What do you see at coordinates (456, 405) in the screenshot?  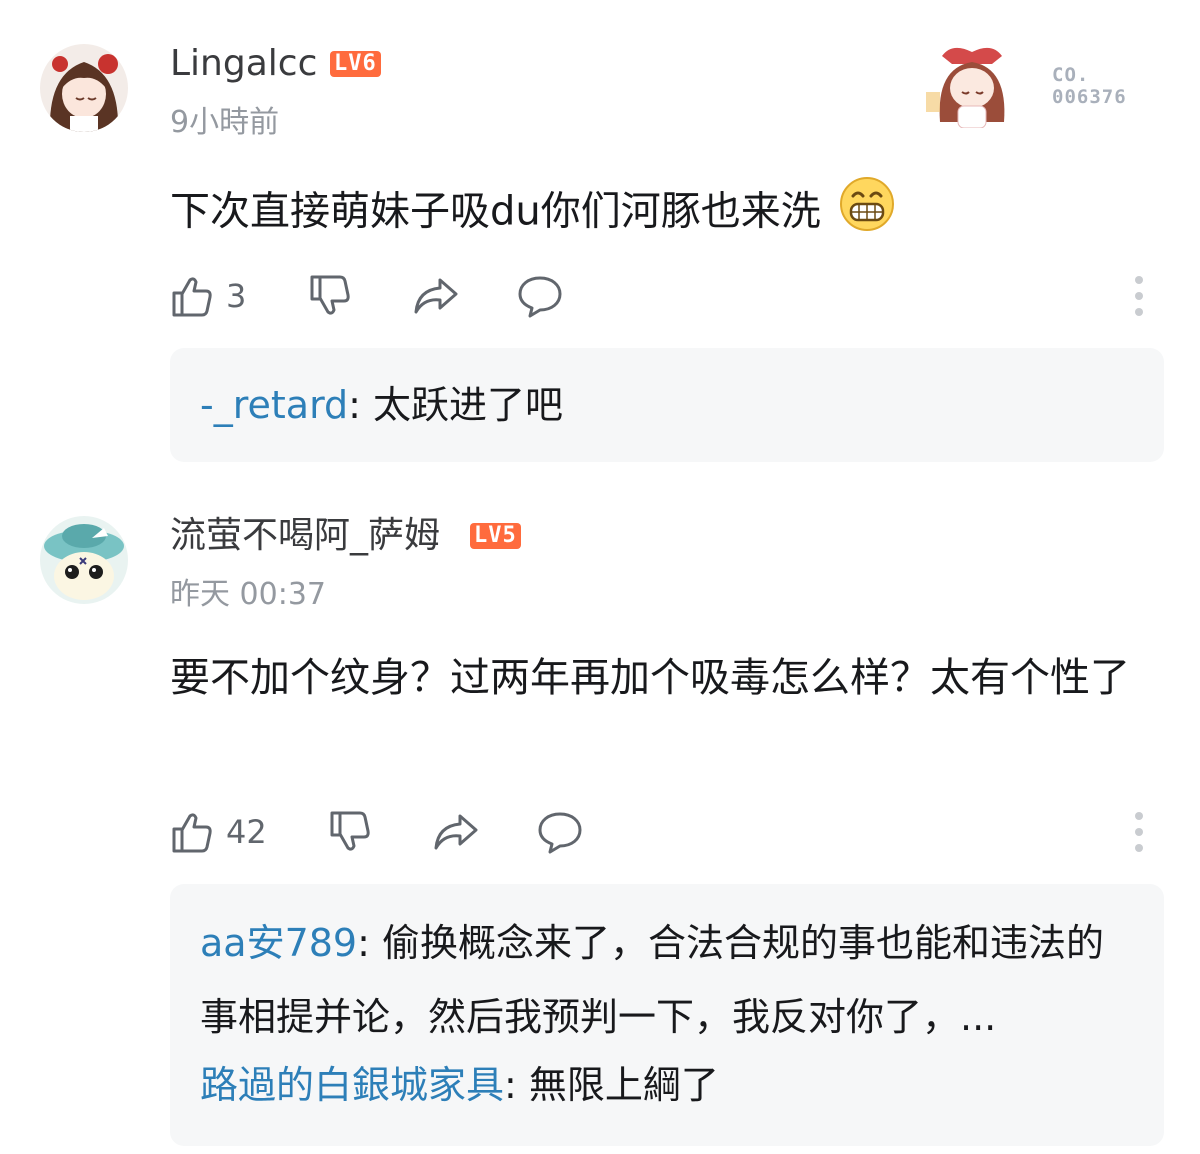 I see `reply-text: : 太跃进了吧` at bounding box center [456, 405].